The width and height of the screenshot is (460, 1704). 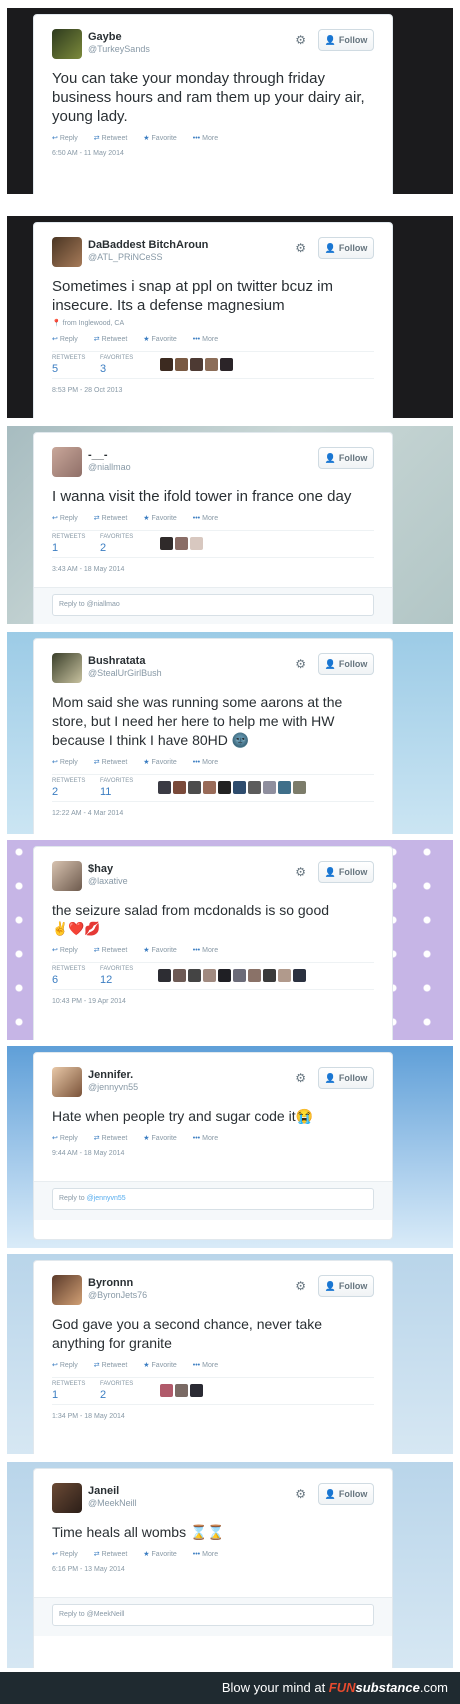 What do you see at coordinates (68, 365) in the screenshot?
I see `retweets-stat: RETWEETS 5` at bounding box center [68, 365].